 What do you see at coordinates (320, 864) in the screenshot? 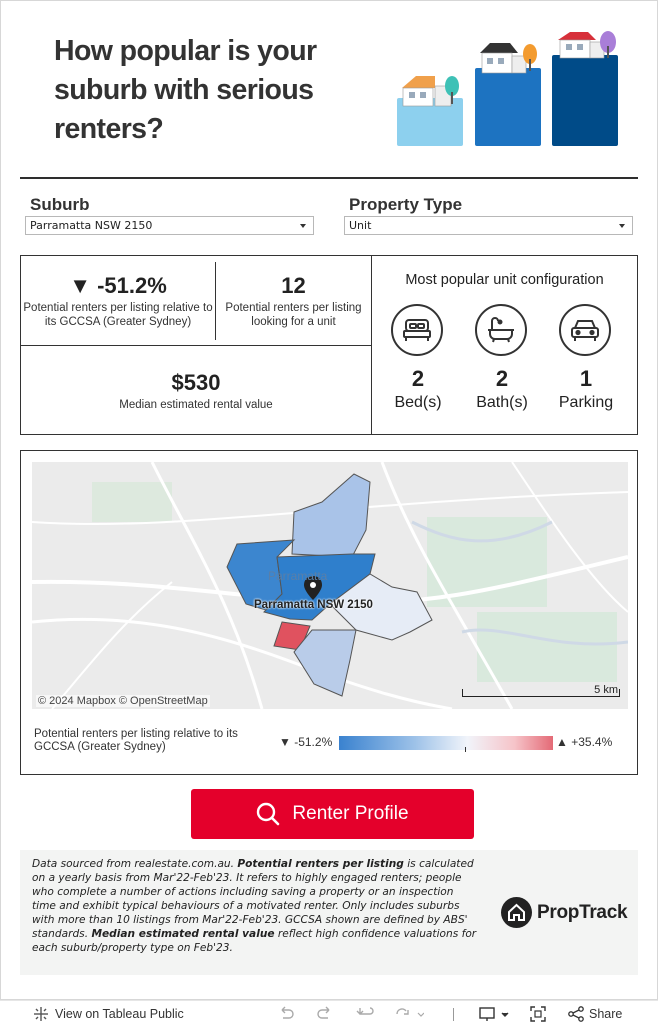
I see `footer-text-part: Potential renters per listing` at bounding box center [320, 864].